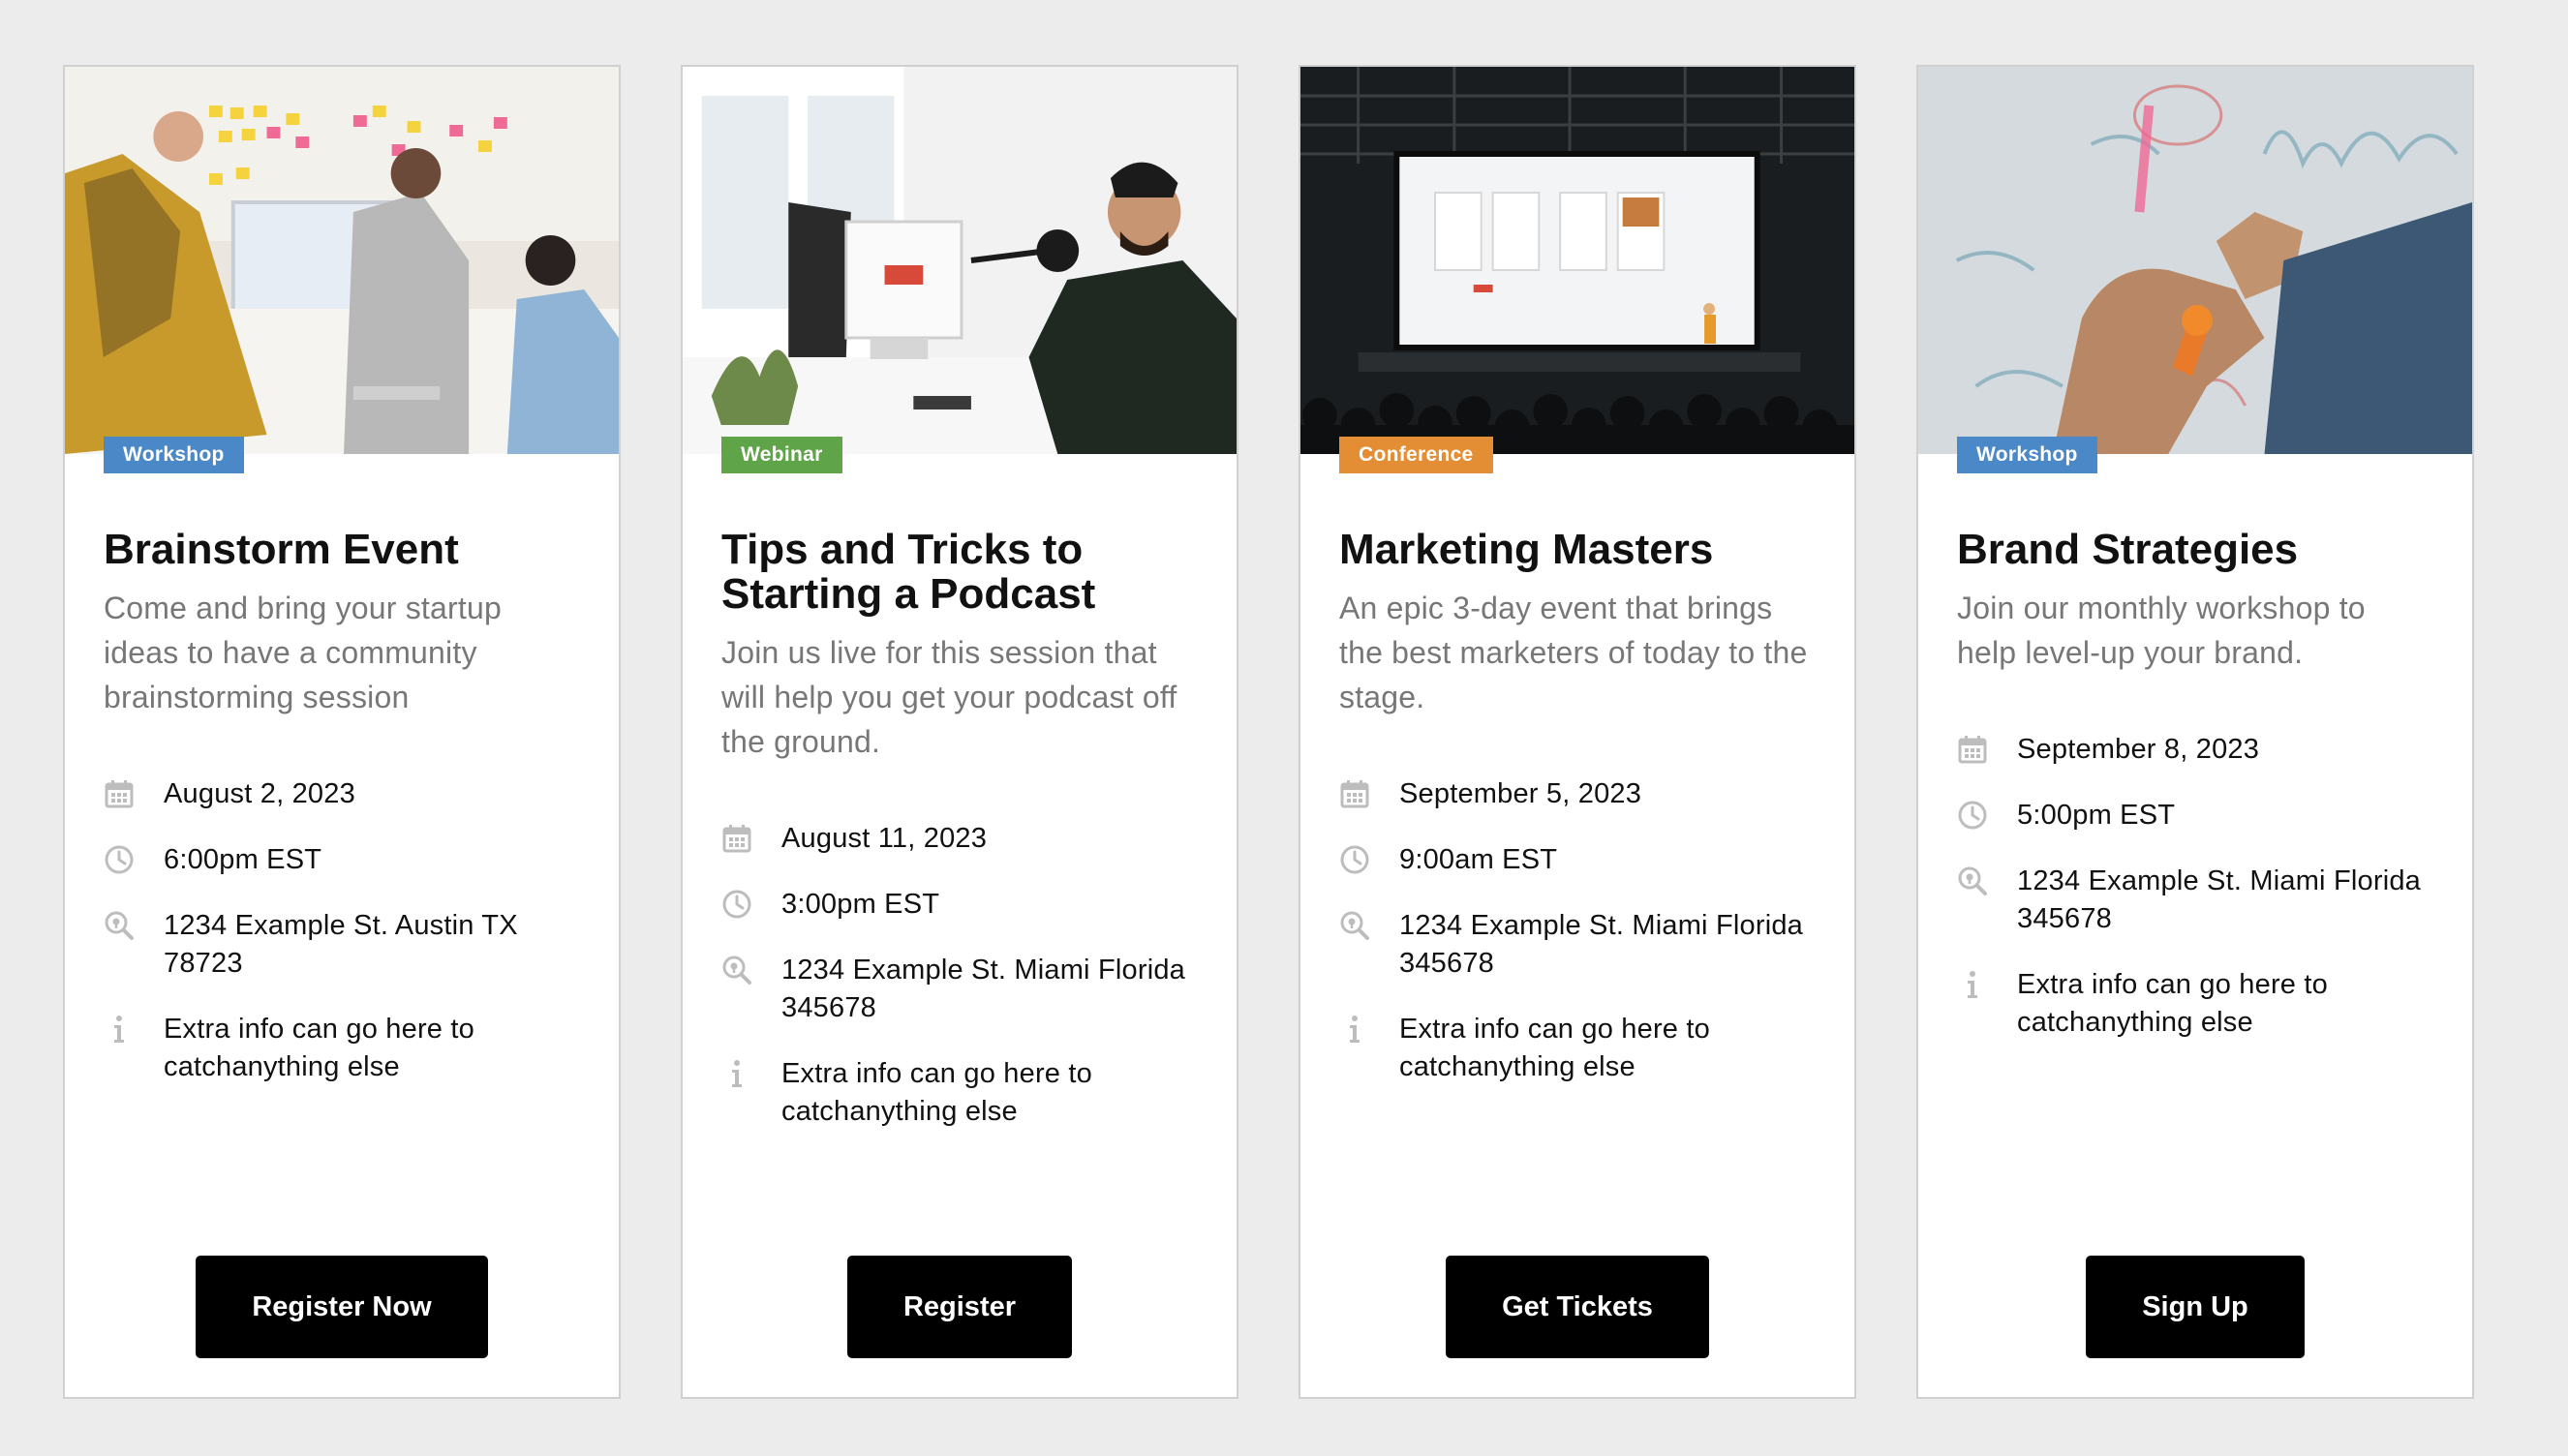 Image resolution: width=2568 pixels, height=1456 pixels. Describe the element at coordinates (884, 839) in the screenshot. I see `event-date: August 11, 2023` at that location.